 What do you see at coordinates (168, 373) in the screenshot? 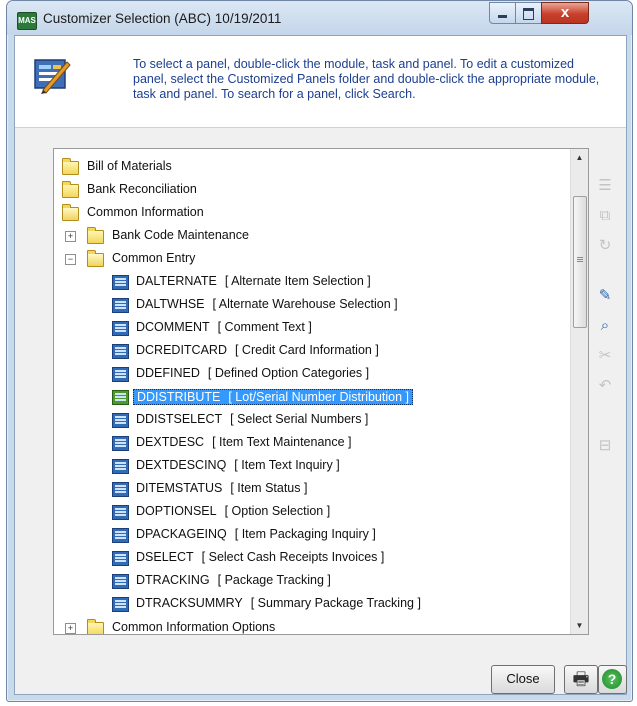
I see `panel-name: DDEFINED` at bounding box center [168, 373].